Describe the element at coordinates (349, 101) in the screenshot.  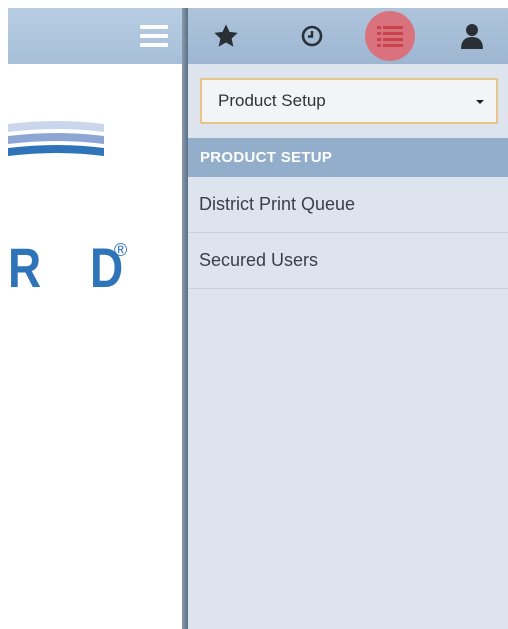
I see `product-select: Product Setup` at that location.